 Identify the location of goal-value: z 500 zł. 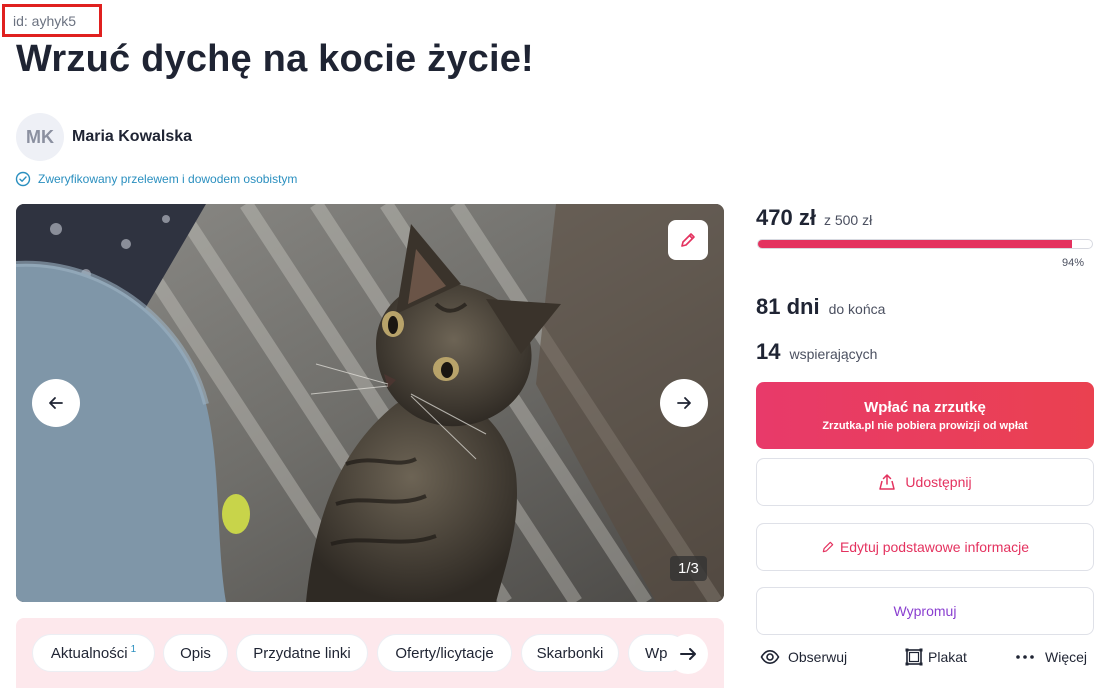
(848, 220).